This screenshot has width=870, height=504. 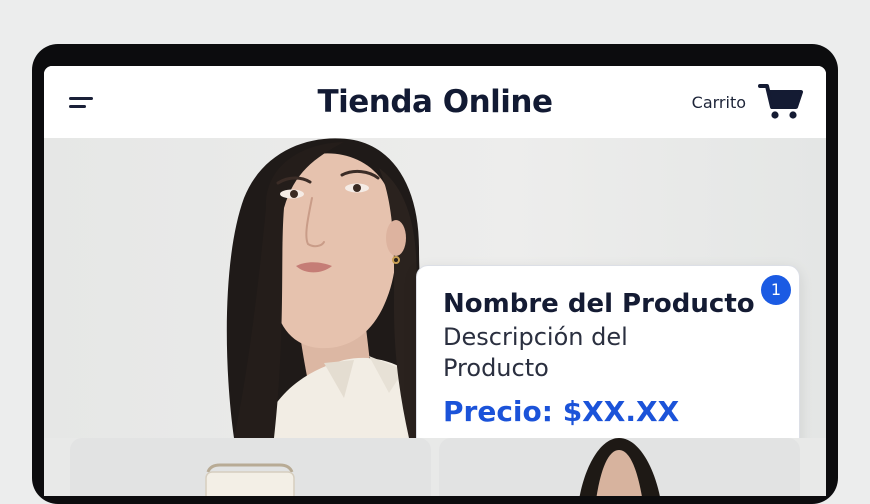 I want to click on product-description: Descripción del Producto, so click(x=535, y=352).